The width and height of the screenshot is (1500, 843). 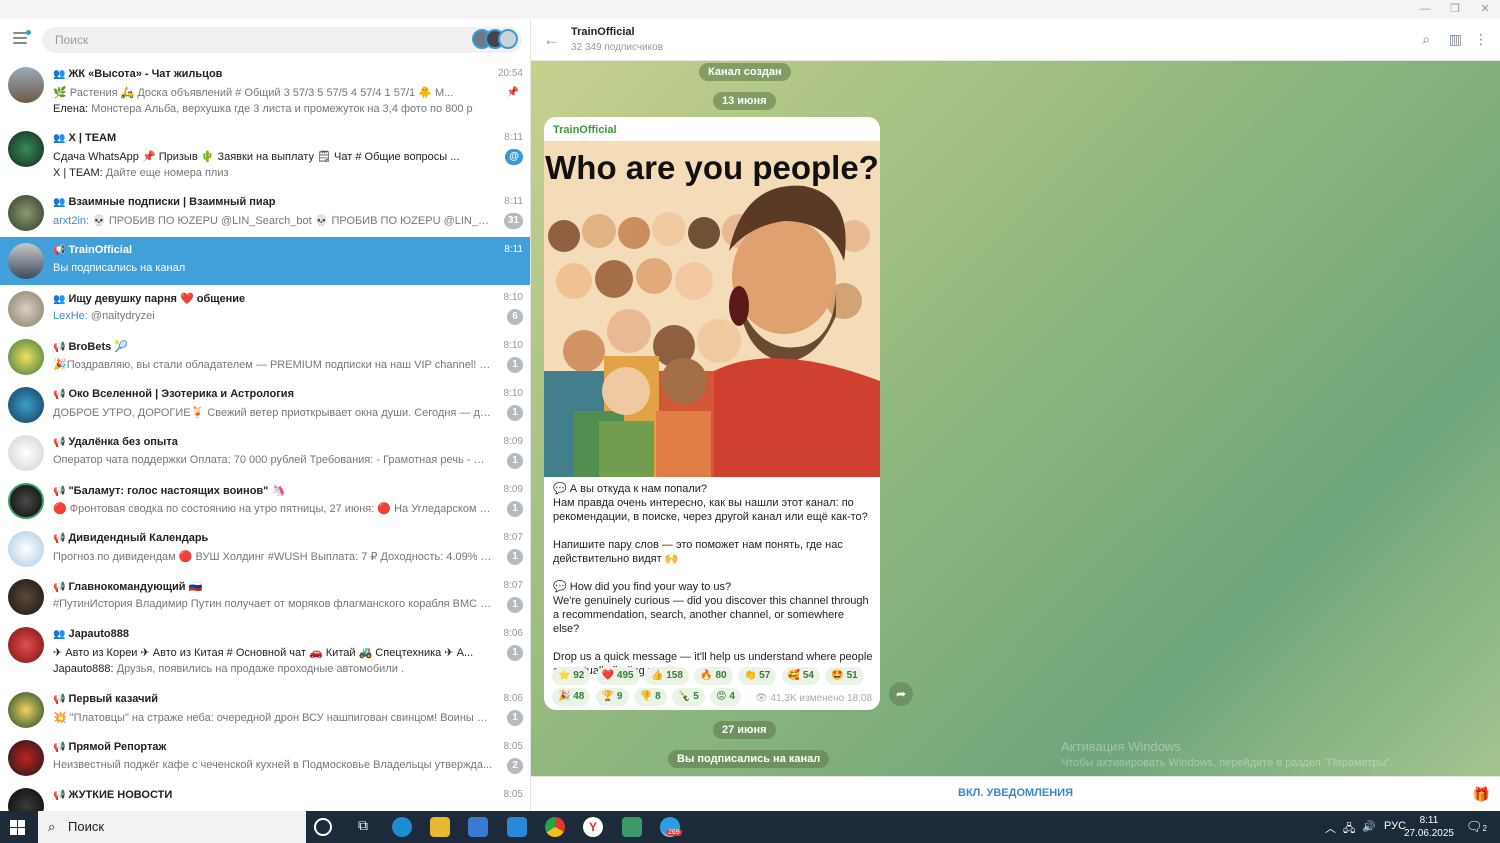 I want to click on close-icon: ✕, so click(x=1485, y=9).